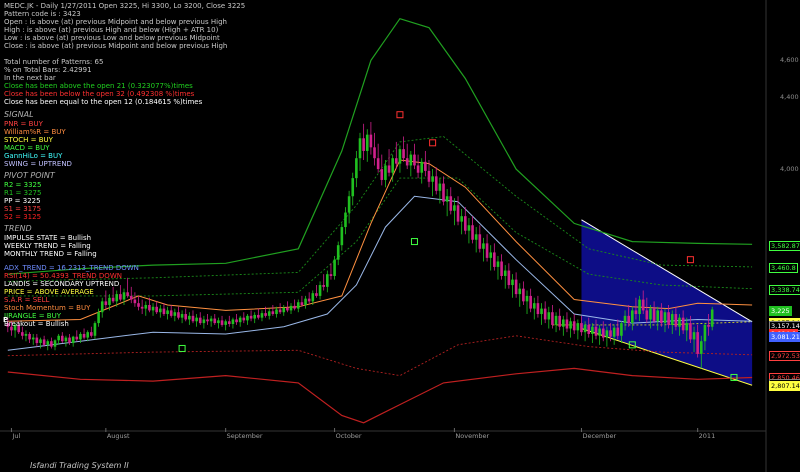 This screenshot has height=472, width=800. Describe the element at coordinates (71, 268) in the screenshot. I see `indicator-item: ADX_TREND = 16.2313_TREND DOWN` at that location.